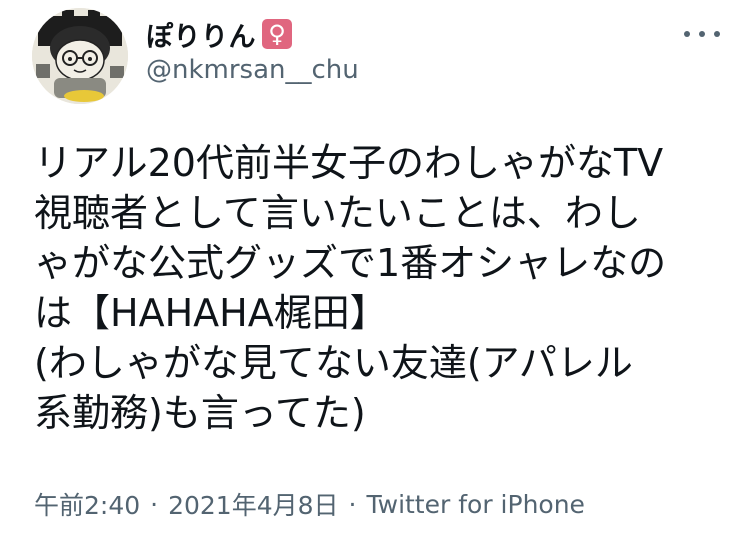  What do you see at coordinates (337, 213) in the screenshot?
I see `tweet-line: 視聴者として言いたいことは、わし` at bounding box center [337, 213].